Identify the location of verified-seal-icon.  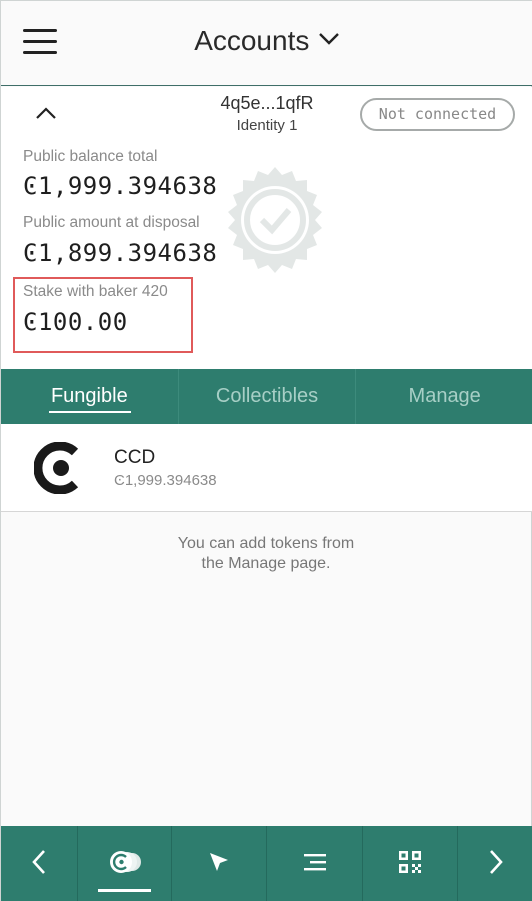
(275, 221).